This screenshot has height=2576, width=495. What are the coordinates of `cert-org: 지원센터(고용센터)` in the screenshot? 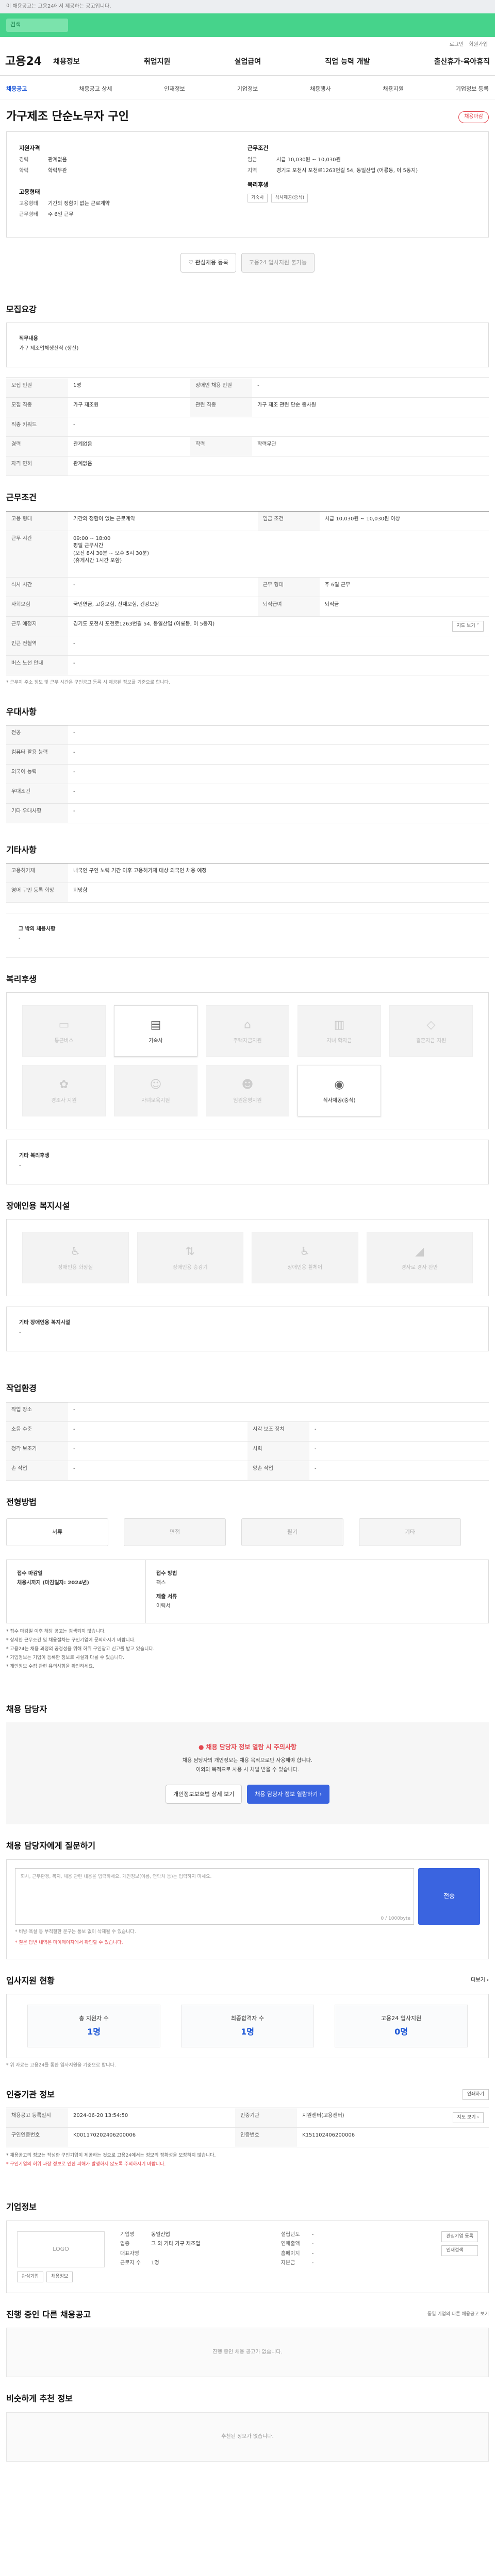 It's located at (323, 2116).